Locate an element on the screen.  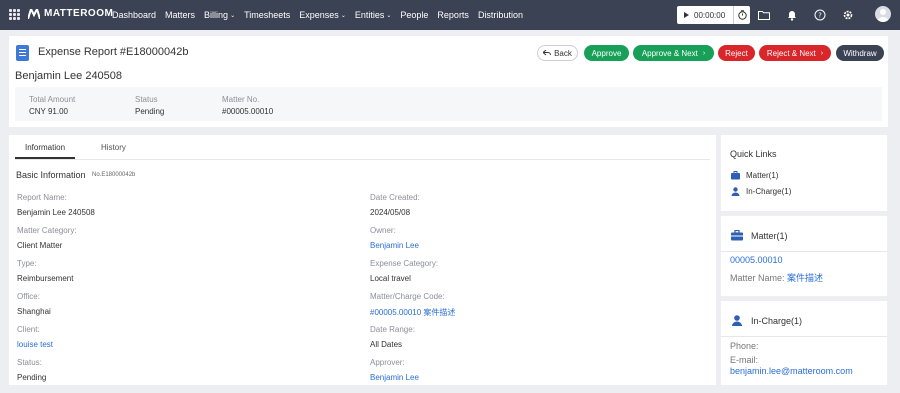
gear-icon is located at coordinates (848, 15).